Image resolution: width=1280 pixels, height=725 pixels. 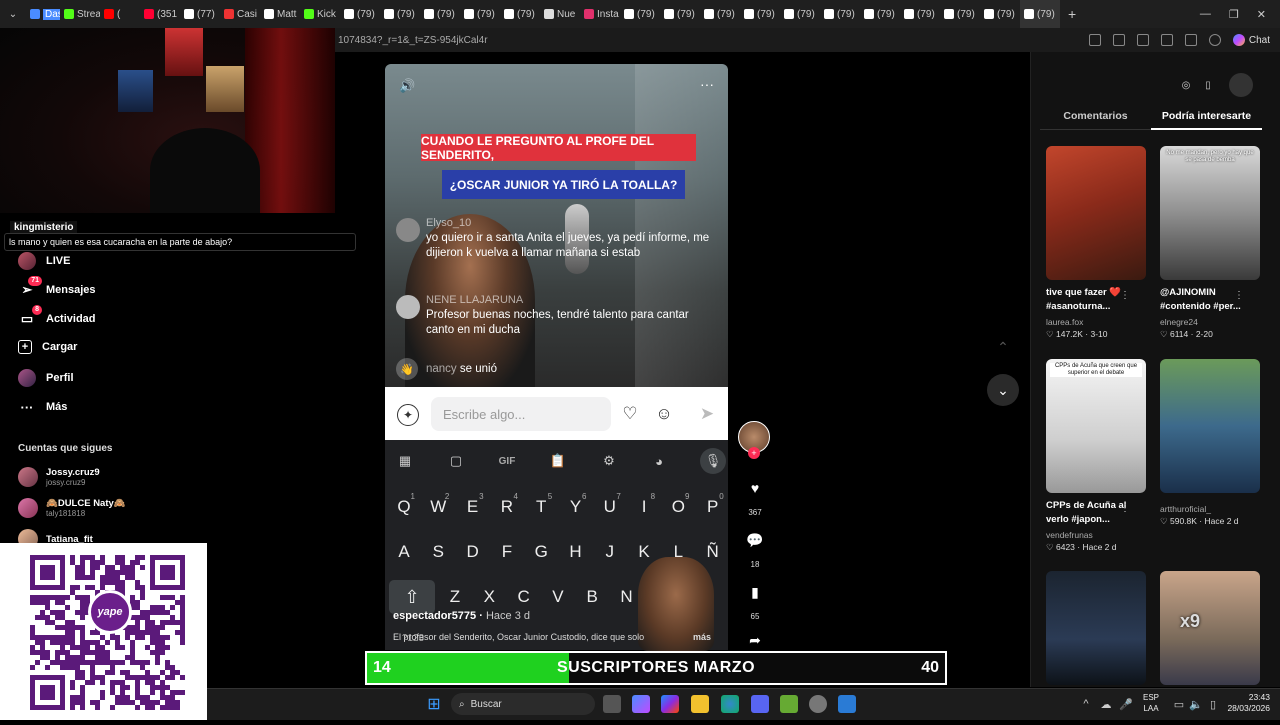 What do you see at coordinates (1086, 704) in the screenshot?
I see `tray-chevron-icon: ^` at bounding box center [1086, 704].